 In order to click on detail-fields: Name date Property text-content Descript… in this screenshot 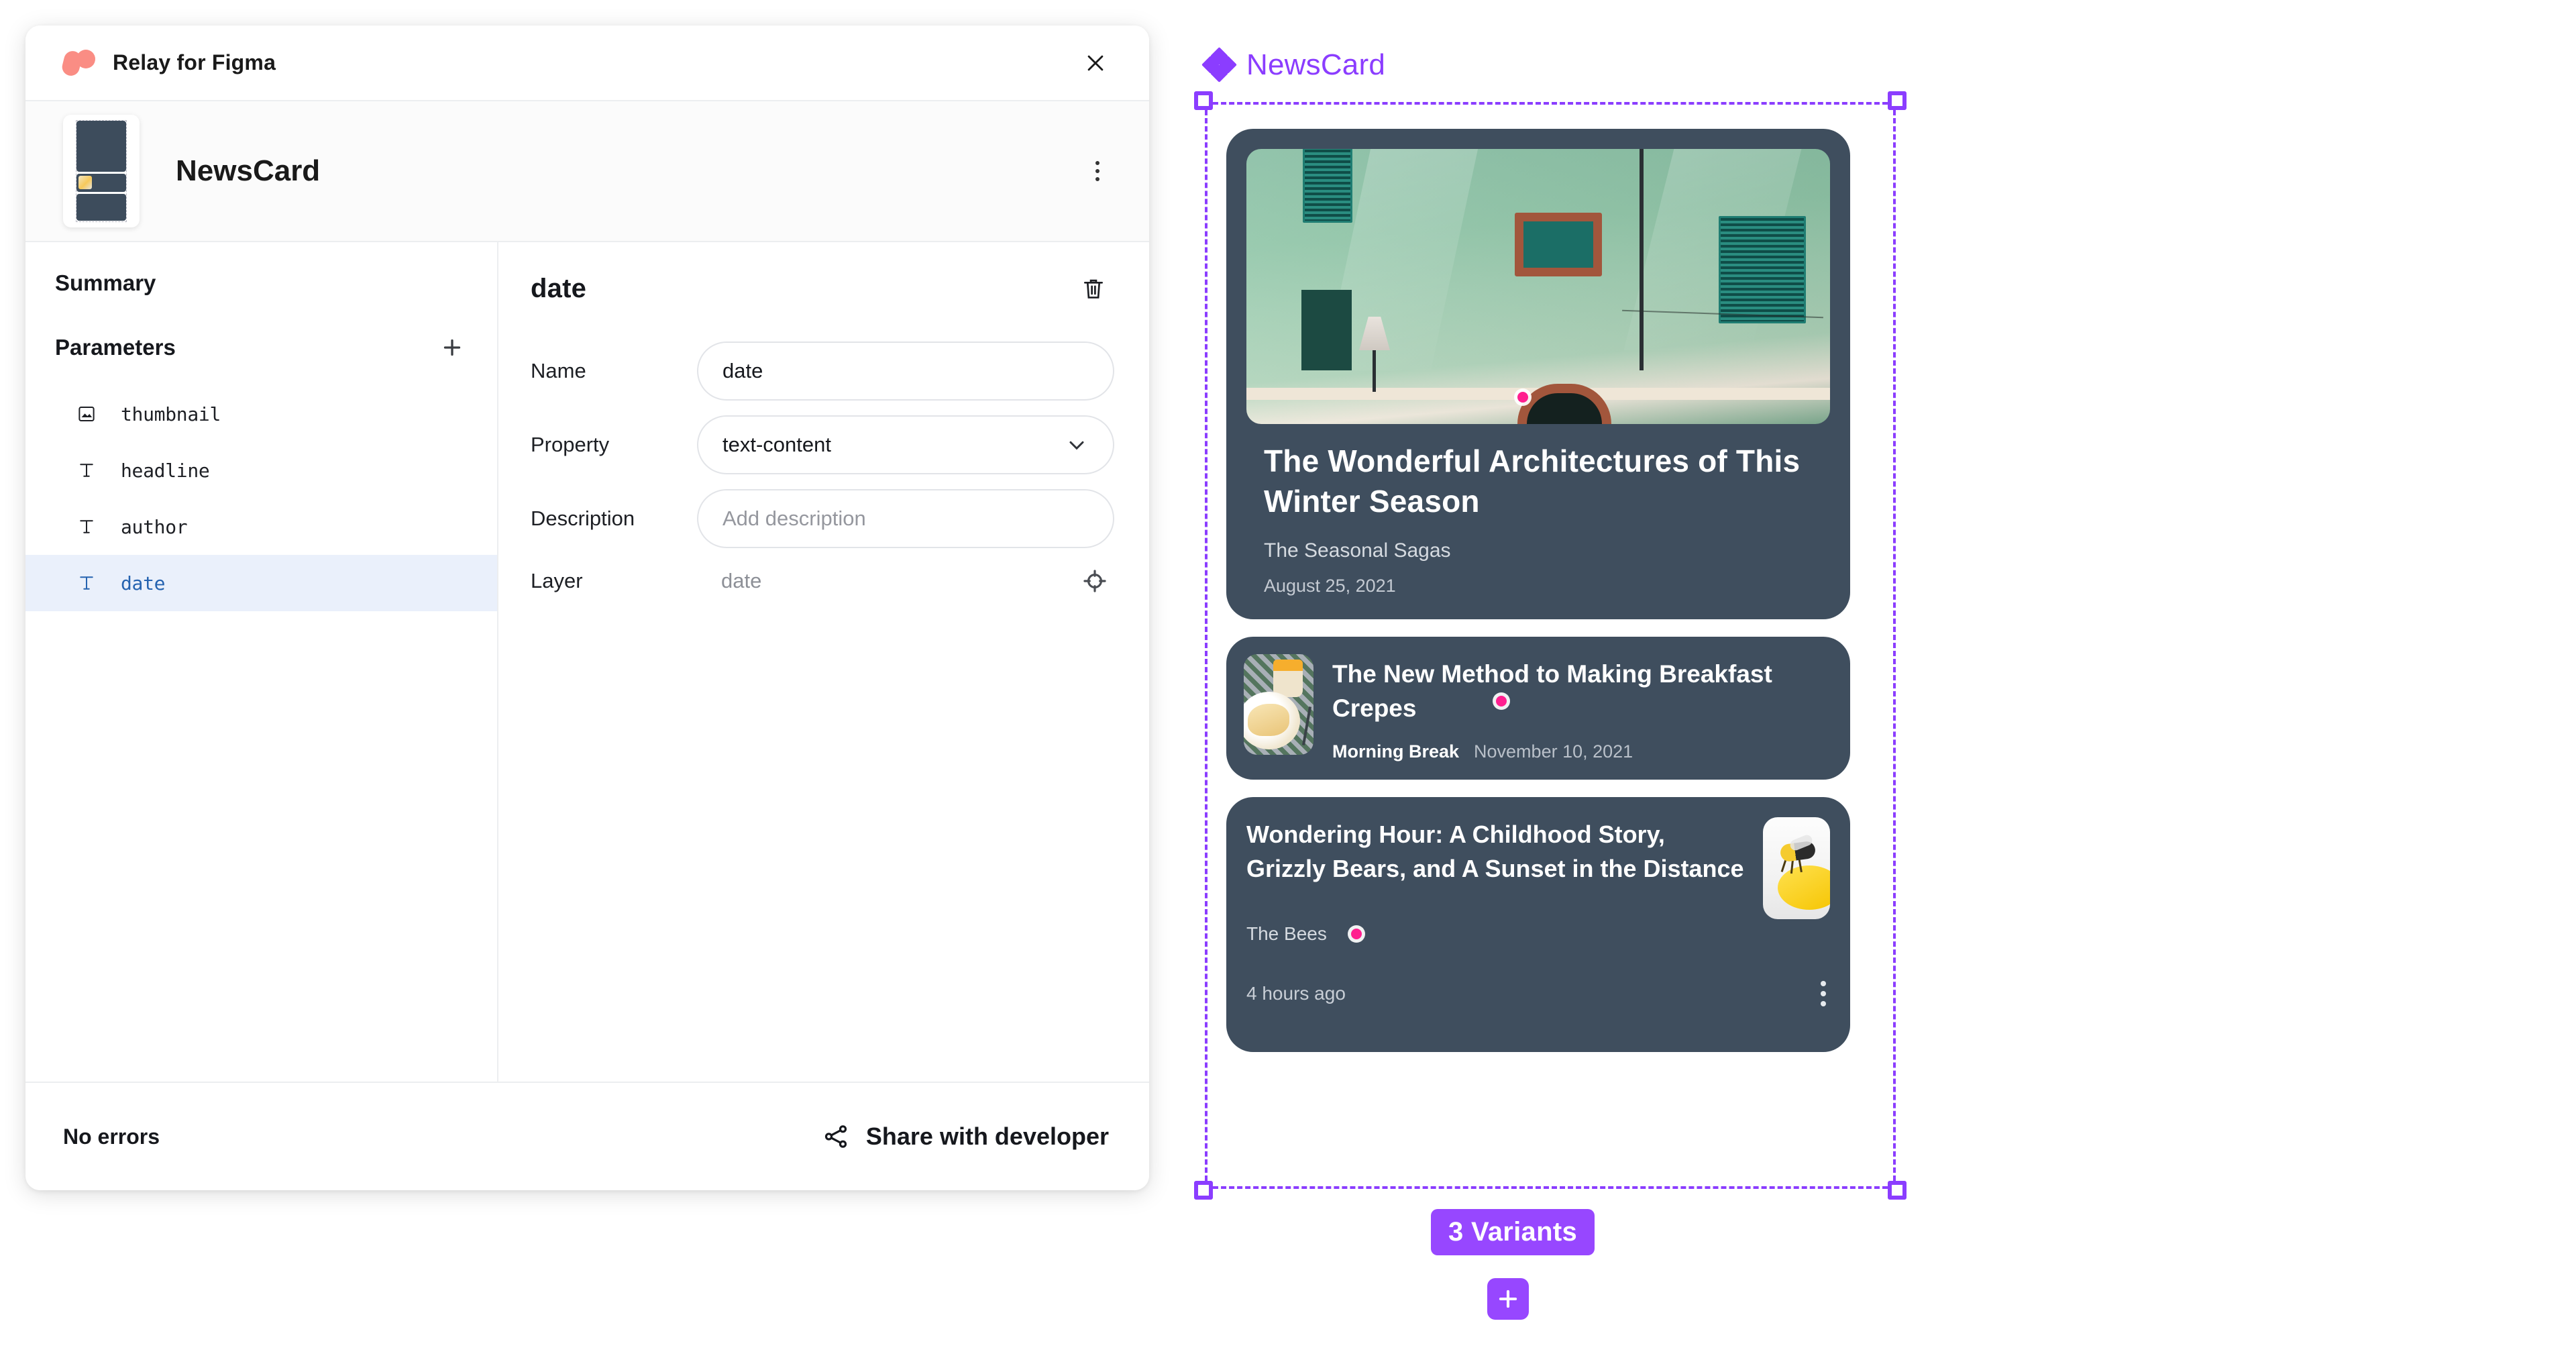, I will do `click(822, 445)`.